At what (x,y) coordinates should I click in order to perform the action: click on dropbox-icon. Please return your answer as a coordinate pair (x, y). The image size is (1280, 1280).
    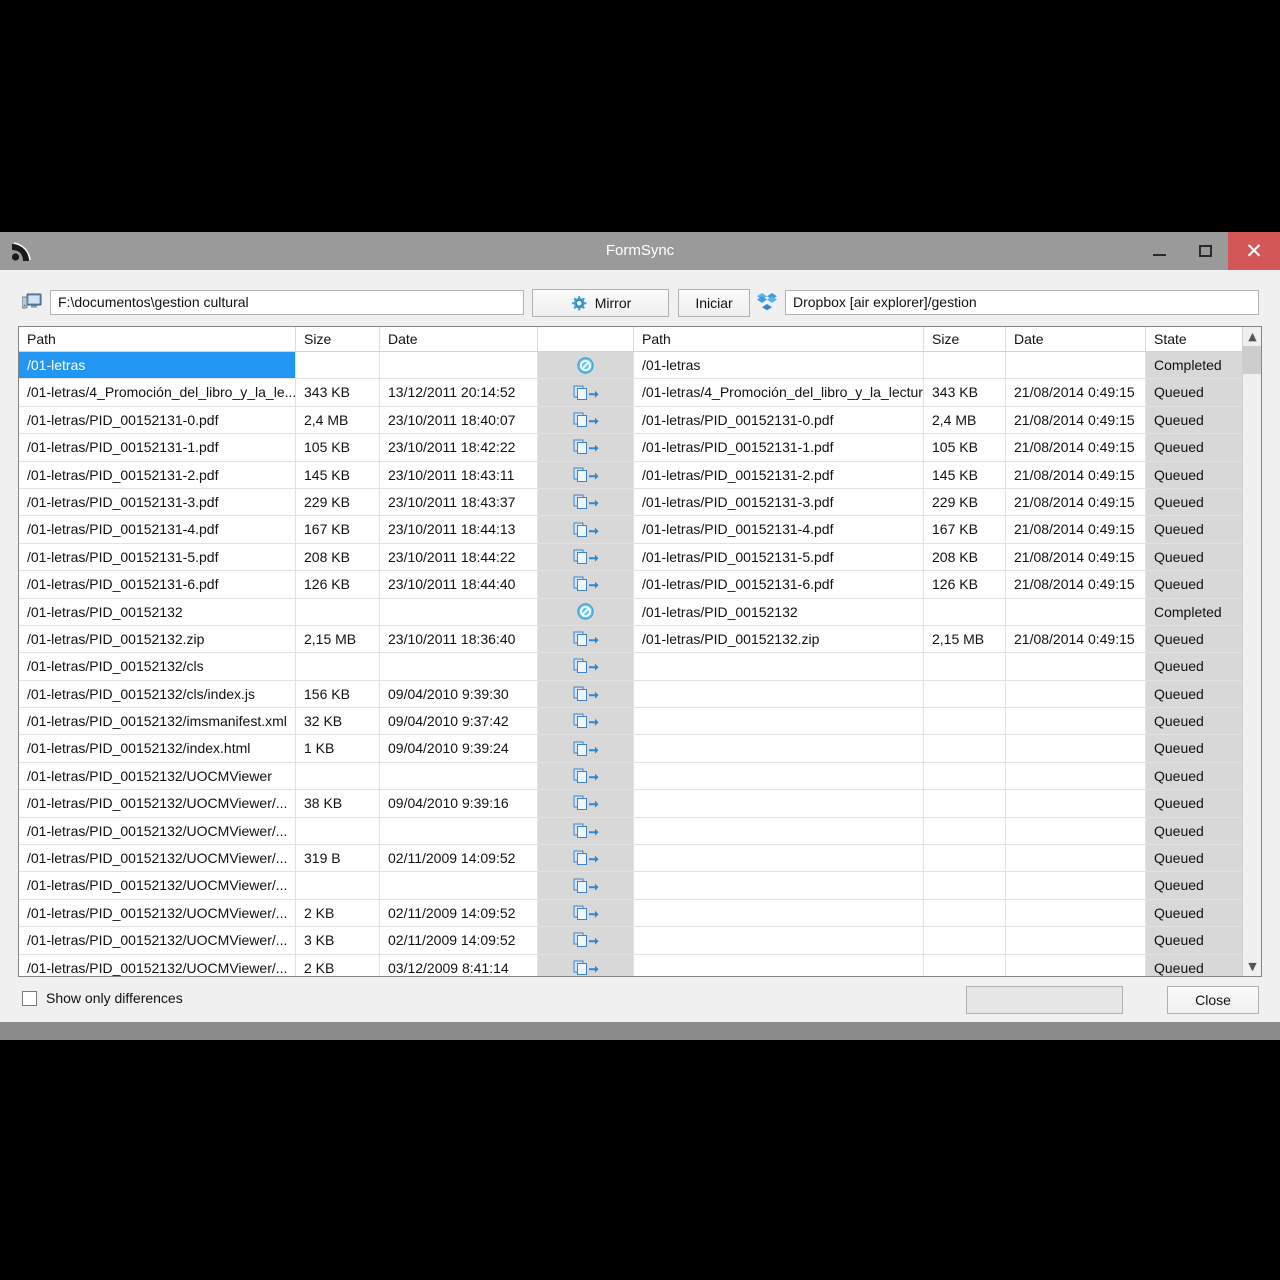
    Looking at the image, I should click on (767, 301).